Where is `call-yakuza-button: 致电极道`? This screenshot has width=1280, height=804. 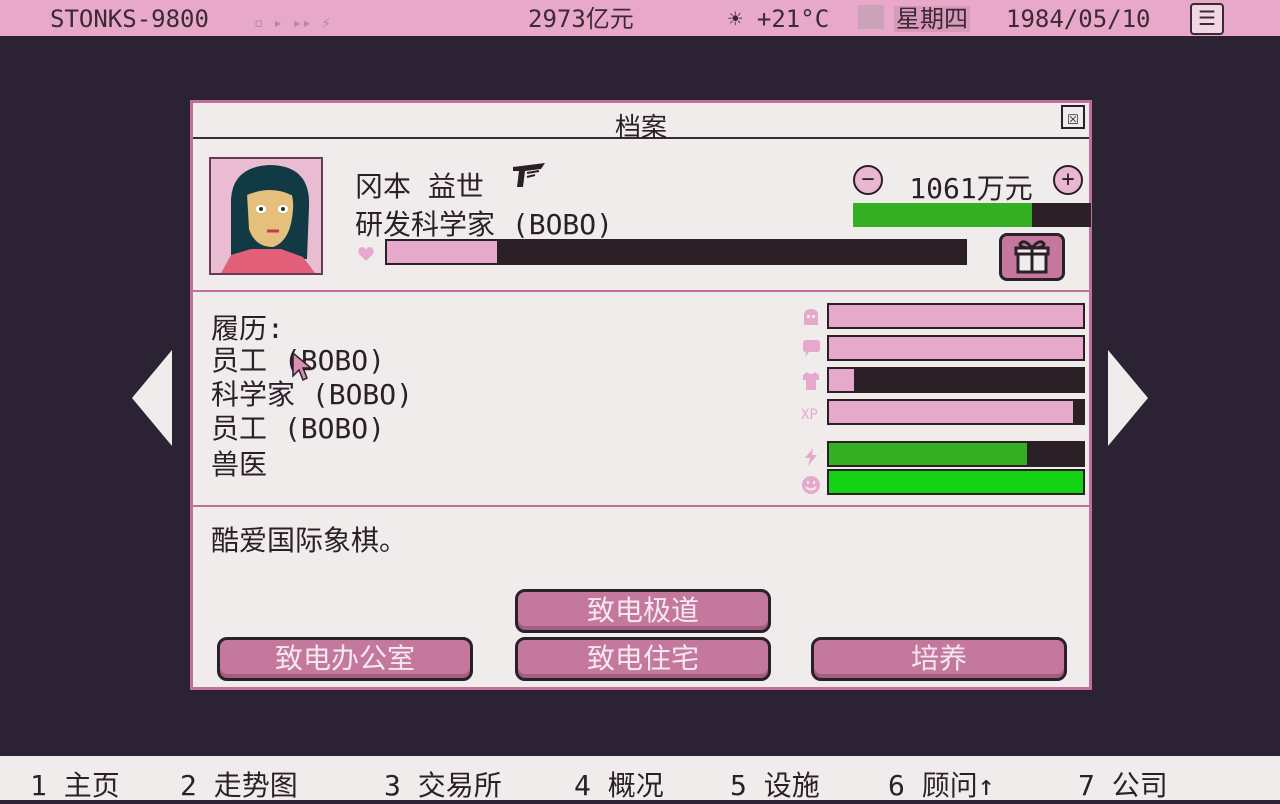 call-yakuza-button: 致电极道 is located at coordinates (643, 611).